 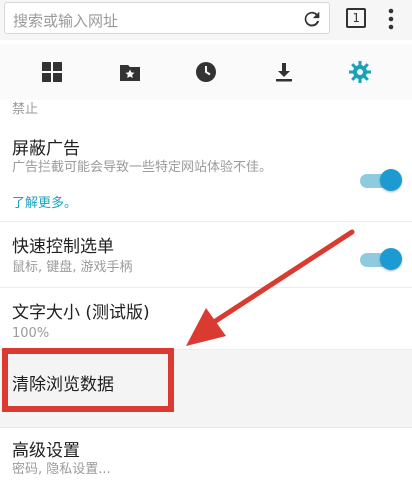 I want to click on quick-control-toggle, so click(x=381, y=259).